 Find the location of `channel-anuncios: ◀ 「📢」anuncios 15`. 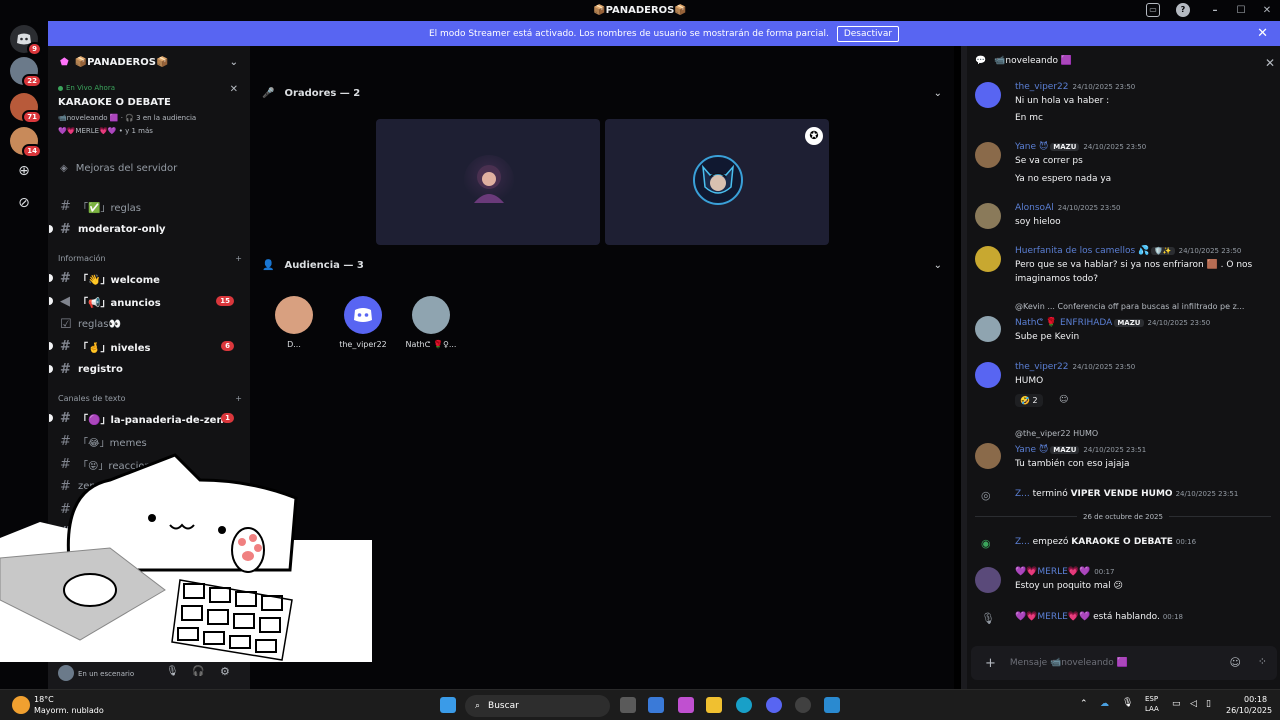

channel-anuncios: ◀ 「📢」anuncios 15 is located at coordinates (145, 301).